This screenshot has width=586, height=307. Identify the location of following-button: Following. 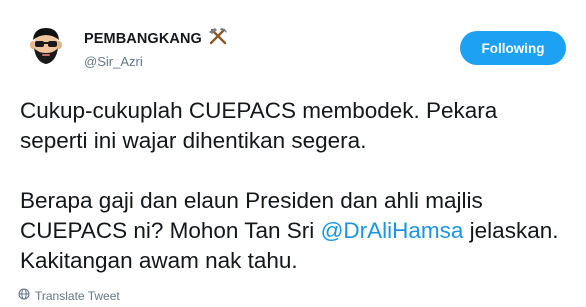
(513, 48).